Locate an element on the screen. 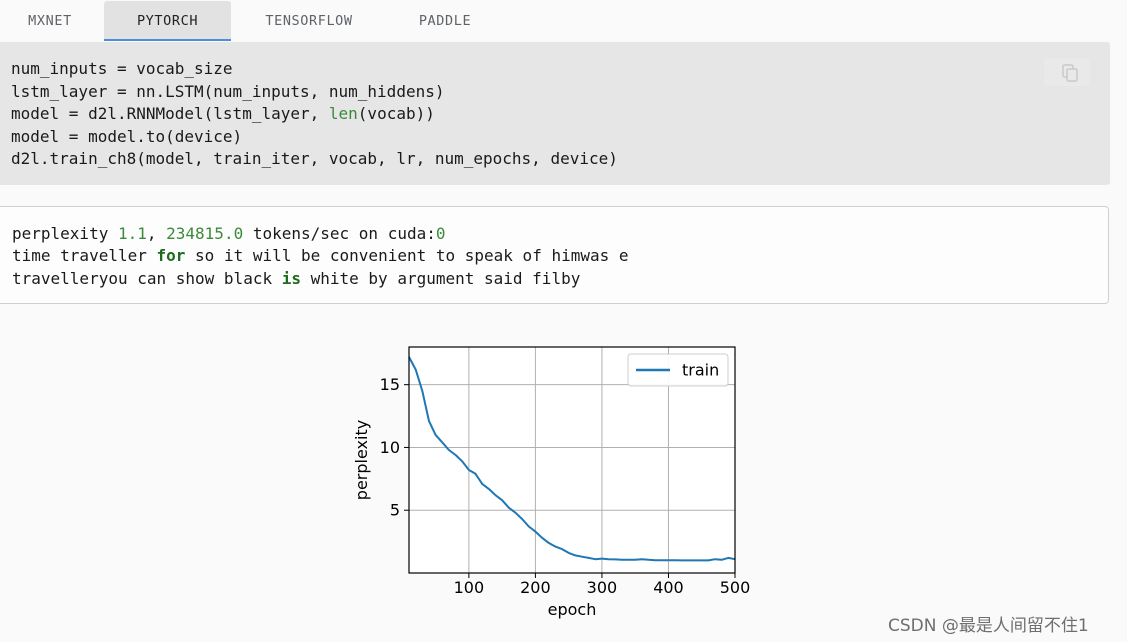  output-text: travelleryou can show black is located at coordinates (147, 278).